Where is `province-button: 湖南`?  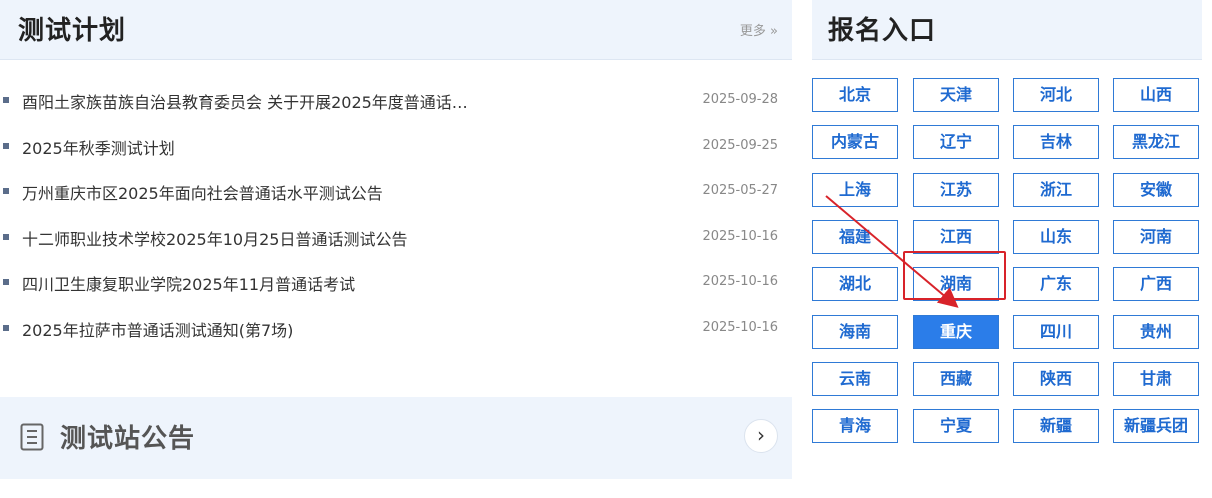 province-button: 湖南 is located at coordinates (956, 284).